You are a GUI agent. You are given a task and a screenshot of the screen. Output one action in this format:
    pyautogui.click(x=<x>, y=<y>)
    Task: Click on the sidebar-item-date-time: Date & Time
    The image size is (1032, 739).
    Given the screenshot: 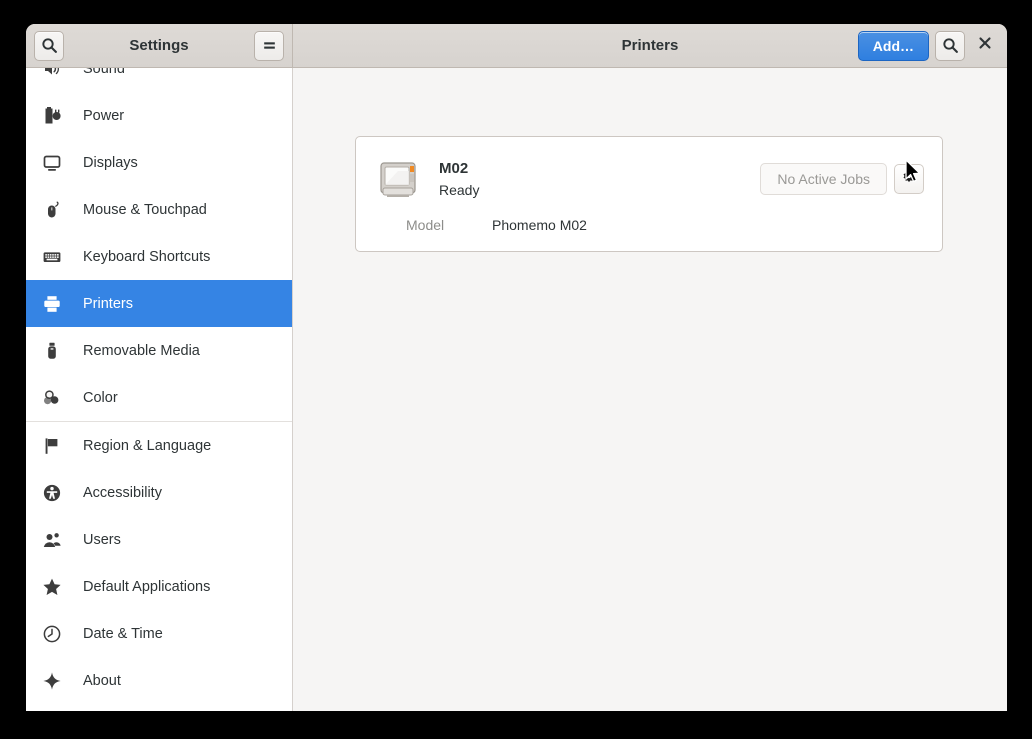 What is the action you would take?
    pyautogui.click(x=159, y=633)
    